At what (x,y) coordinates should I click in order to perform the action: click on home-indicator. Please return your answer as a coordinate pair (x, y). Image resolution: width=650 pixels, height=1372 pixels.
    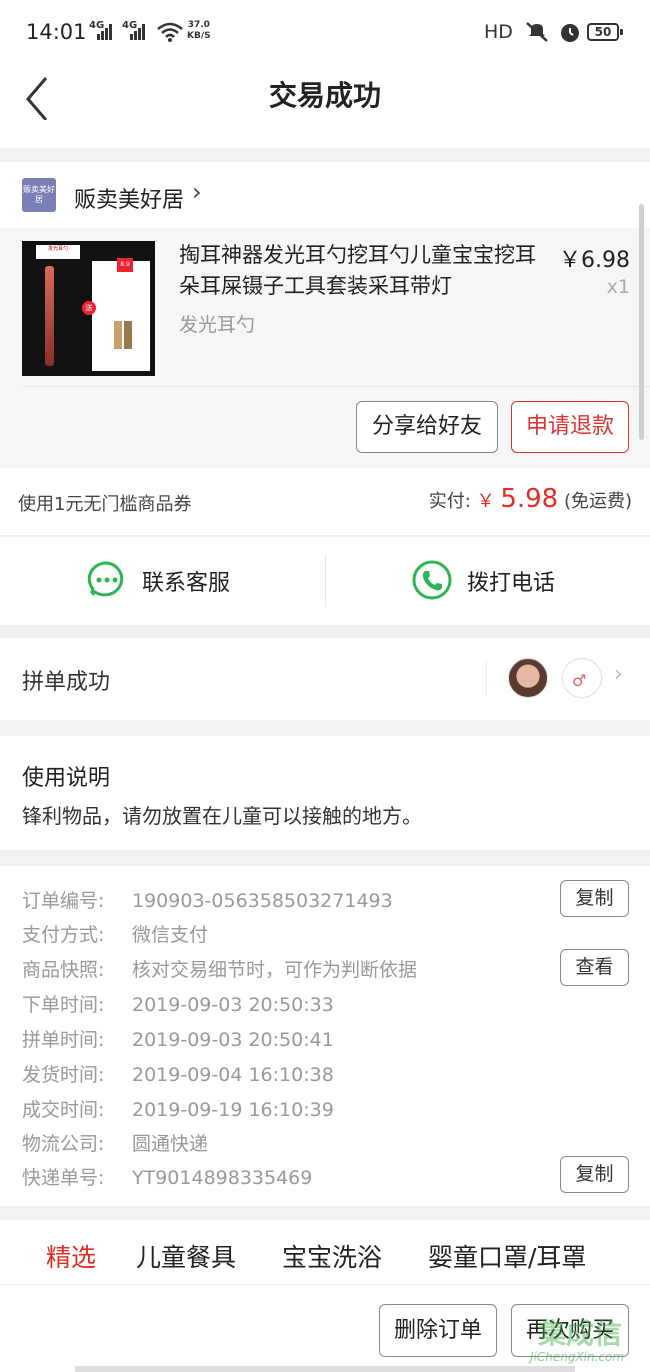
    Looking at the image, I should click on (325, 1369).